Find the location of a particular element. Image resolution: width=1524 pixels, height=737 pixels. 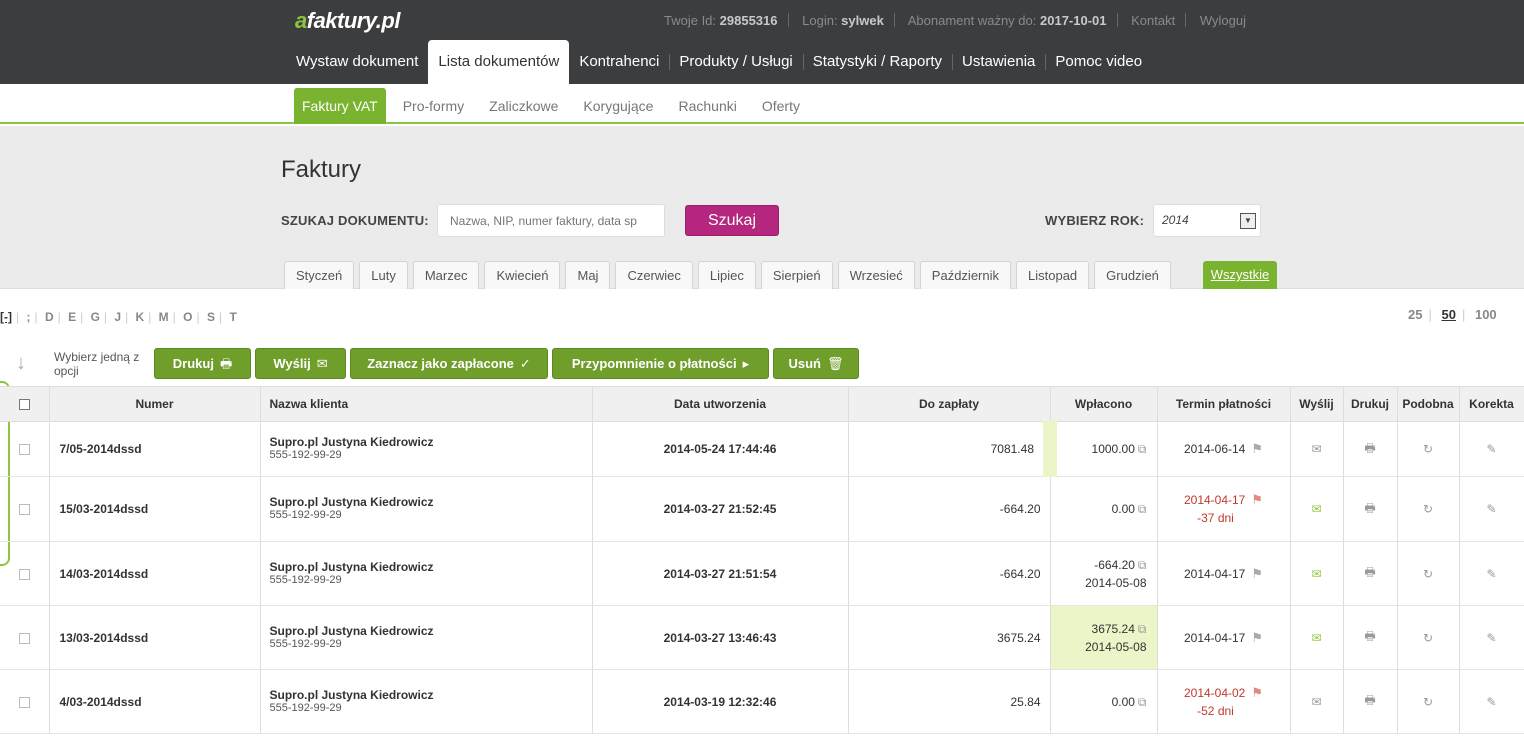

invoice-number: 14/03-2014dssd is located at coordinates (155, 573).